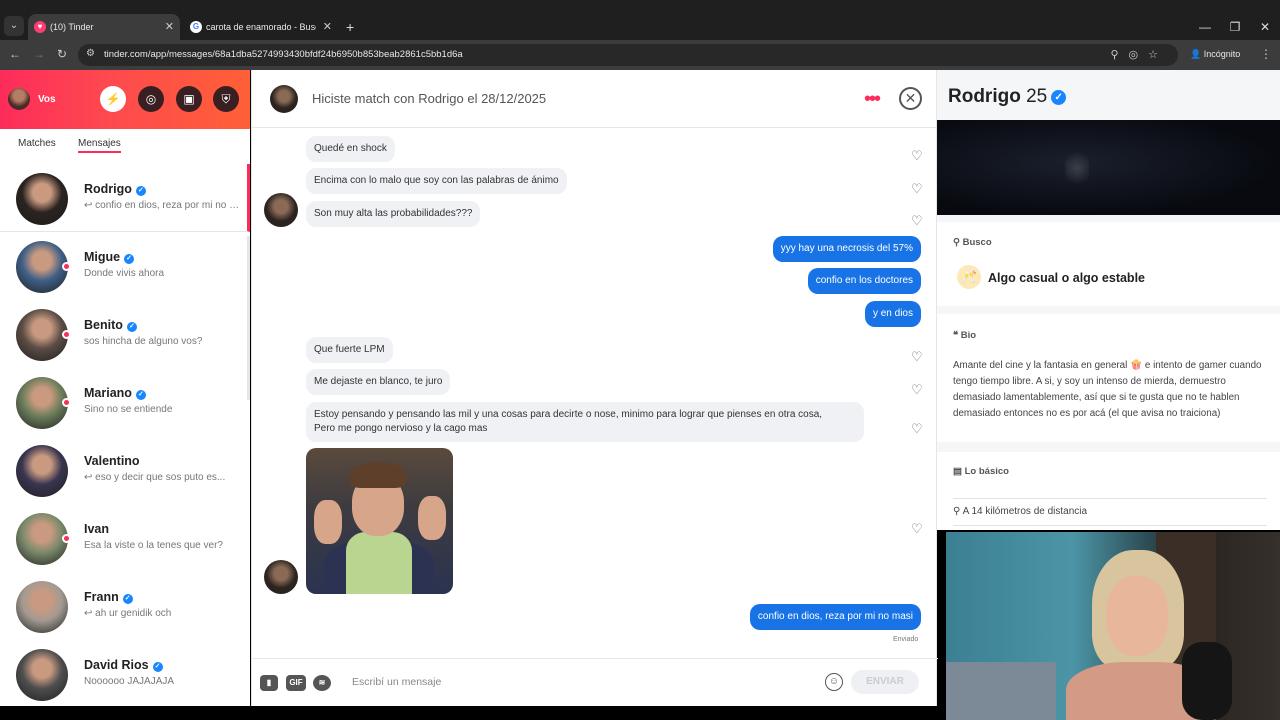 The image size is (1280, 720). What do you see at coordinates (125, 673) in the screenshot?
I see `conversation-item: David Rios ✓ Noooooo JAJAJAJA` at bounding box center [125, 673].